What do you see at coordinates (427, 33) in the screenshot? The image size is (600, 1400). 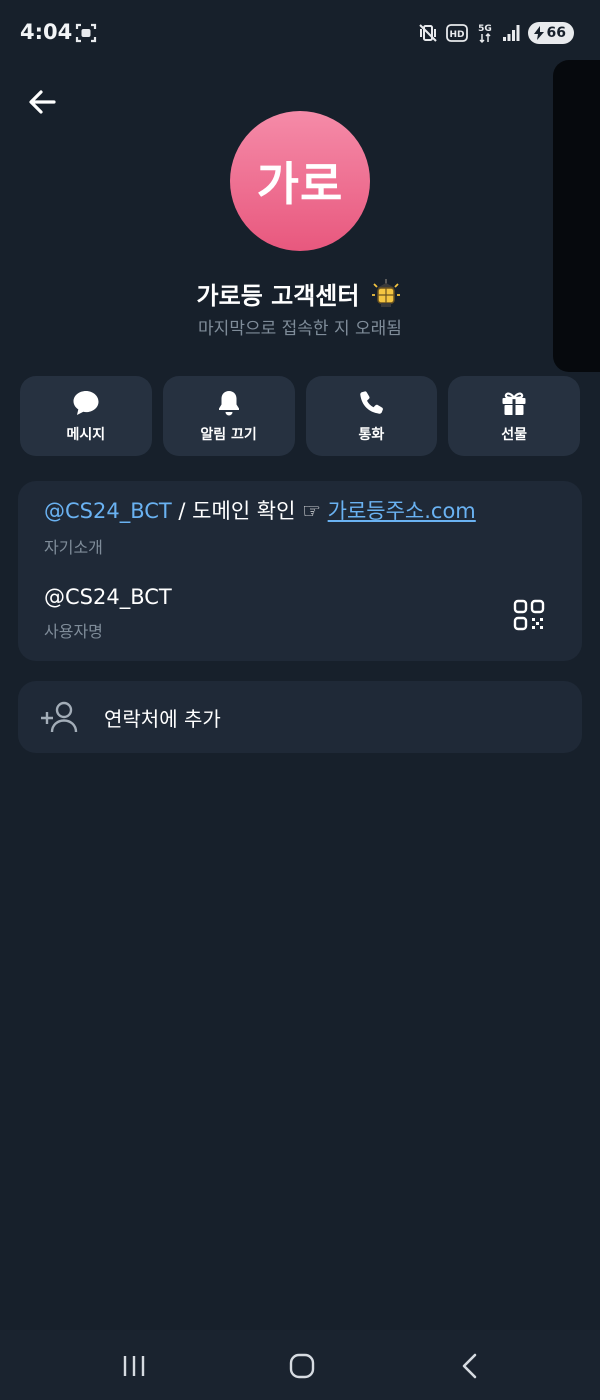 I see `mute-vibrate-icon` at bounding box center [427, 33].